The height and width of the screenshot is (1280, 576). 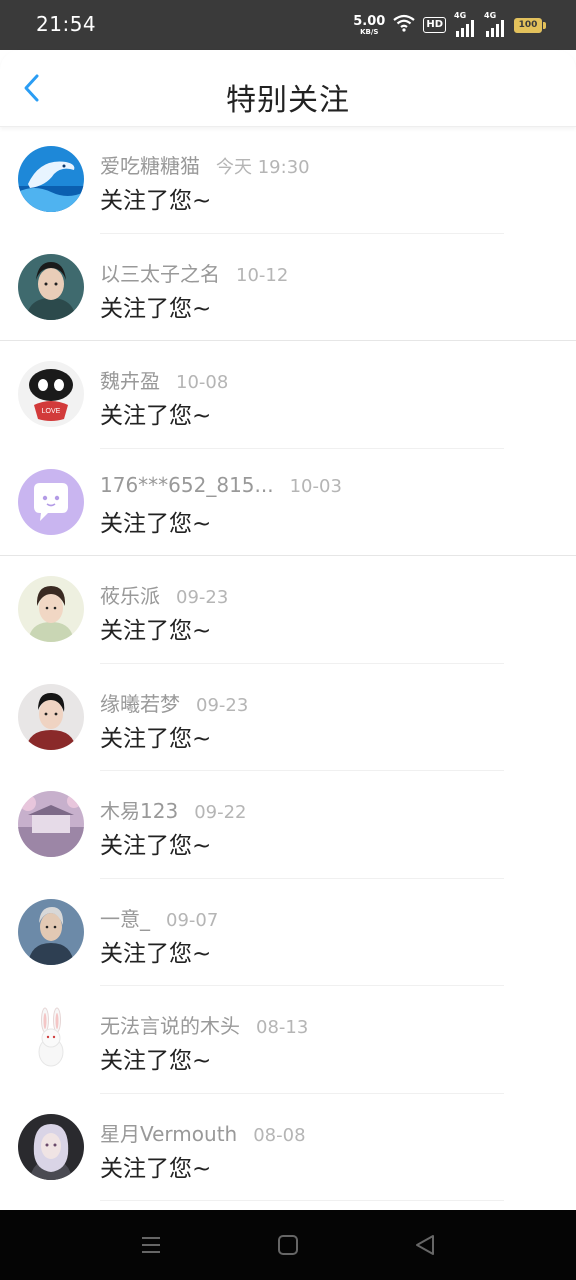 I want to click on follow-time: 08-08, so click(x=279, y=1135).